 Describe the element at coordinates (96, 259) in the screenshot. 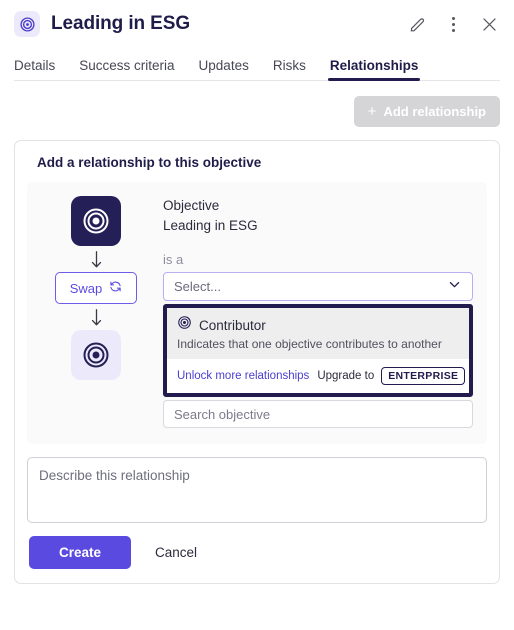

I see `arrow-down-icon-top` at that location.